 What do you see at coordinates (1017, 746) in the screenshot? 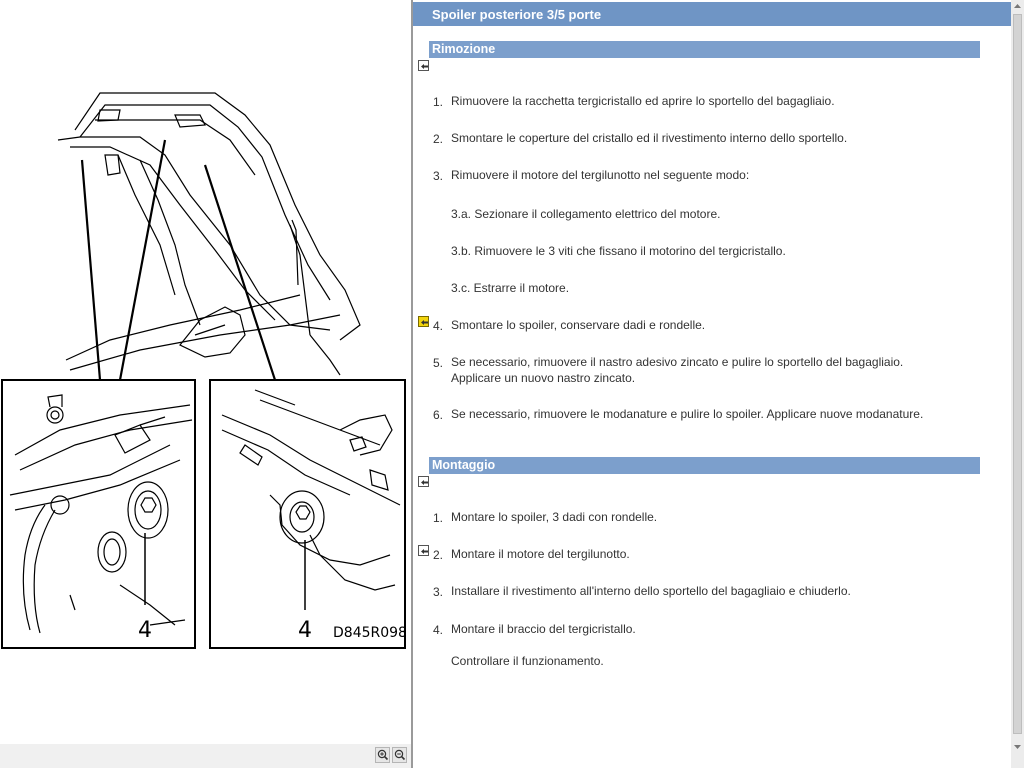
I see `scroll-down-arrow-icon` at bounding box center [1017, 746].